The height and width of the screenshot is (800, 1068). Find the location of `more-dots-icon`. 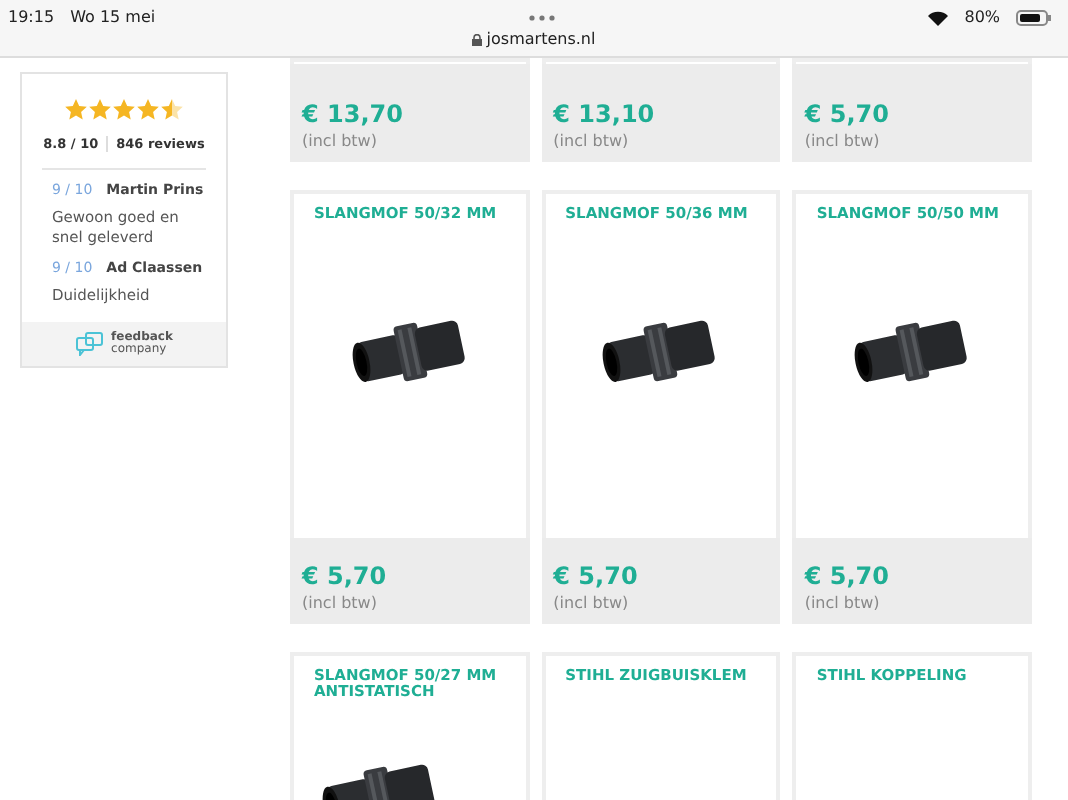

more-dots-icon is located at coordinates (541, 17).